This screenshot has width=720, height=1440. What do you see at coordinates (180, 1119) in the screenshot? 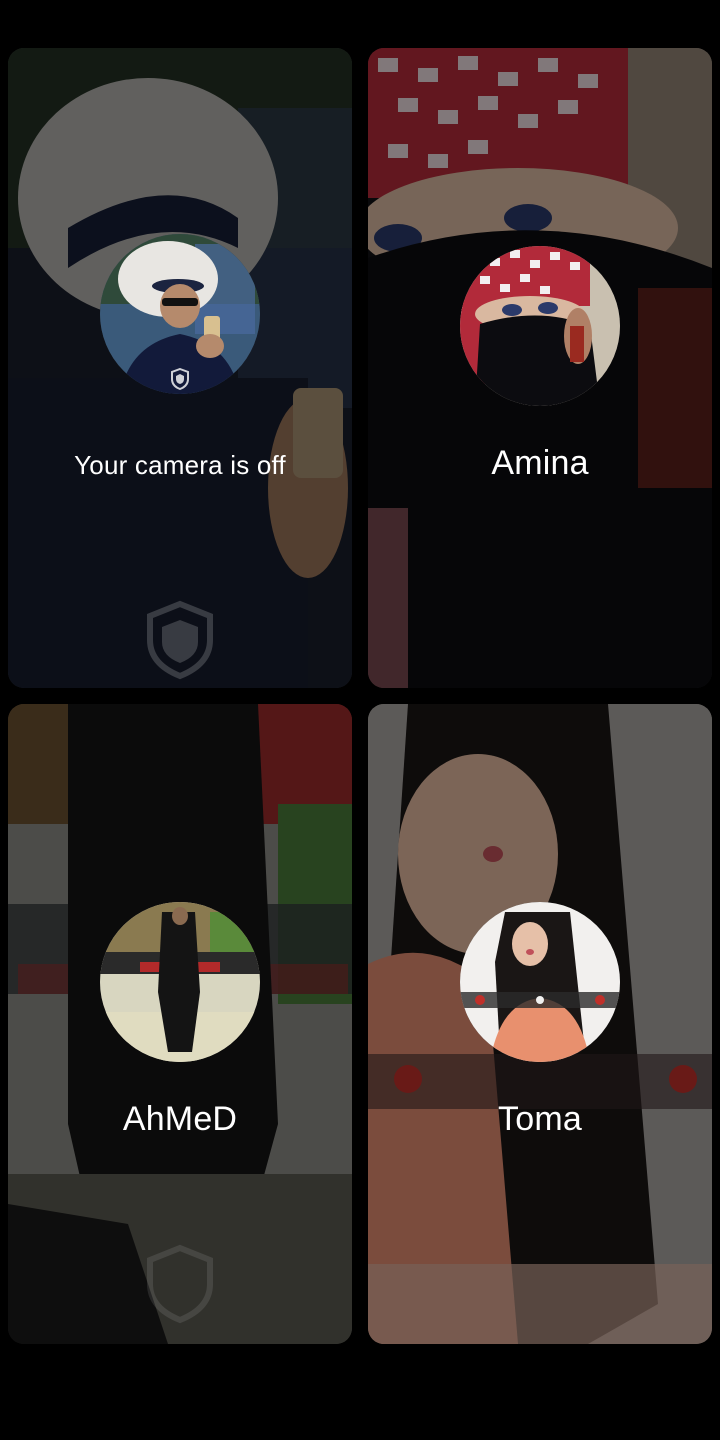
I see `participant-name: AhMeD` at bounding box center [180, 1119].